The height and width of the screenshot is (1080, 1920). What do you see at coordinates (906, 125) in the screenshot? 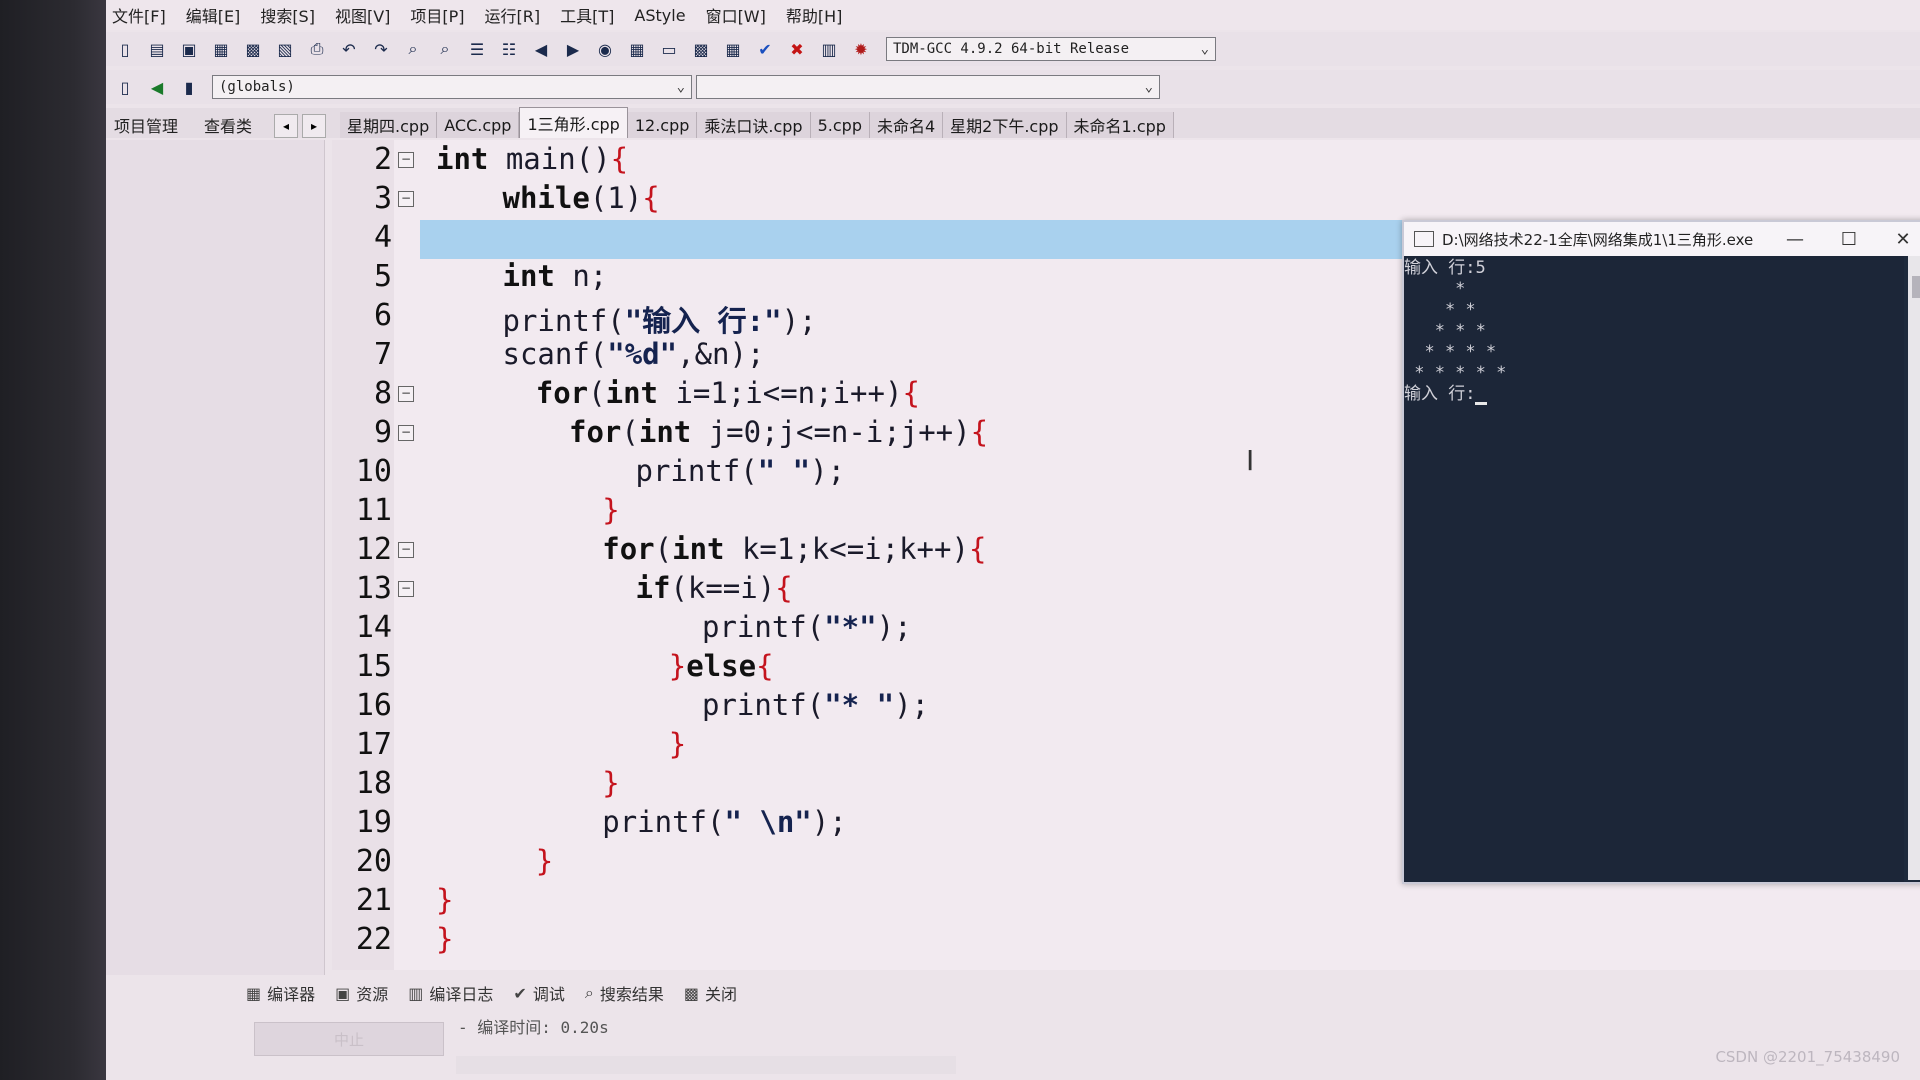
I see `file-tab: 未命名4` at bounding box center [906, 125].